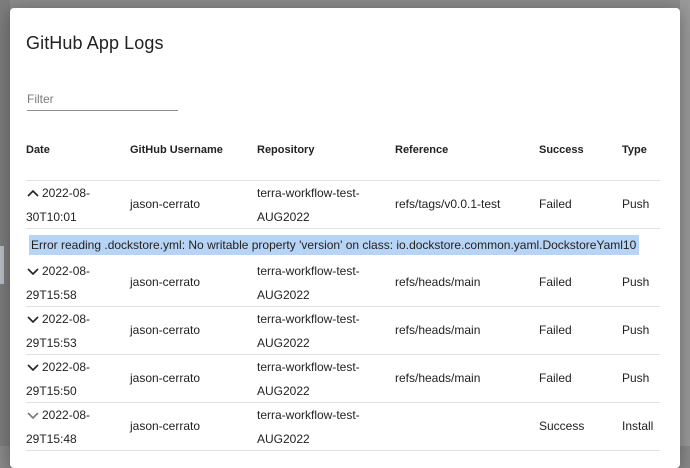 The height and width of the screenshot is (468, 690). Describe the element at coordinates (75, 379) in the screenshot. I see `date-cell: 2022-08- 29T15:50` at that location.